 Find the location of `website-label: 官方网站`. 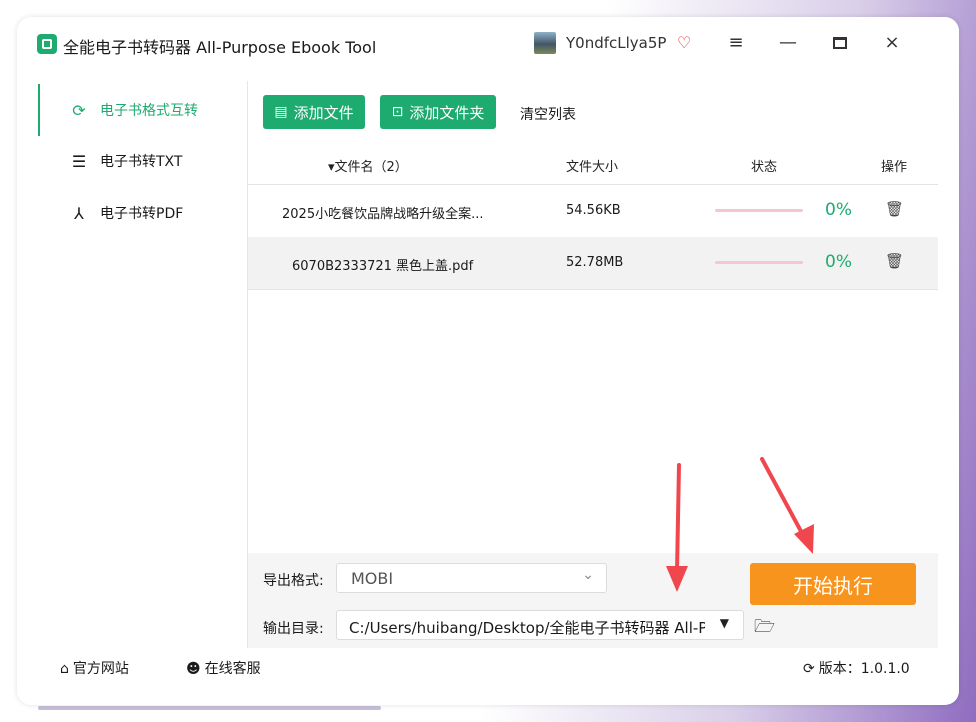

website-label: 官方网站 is located at coordinates (100, 669).